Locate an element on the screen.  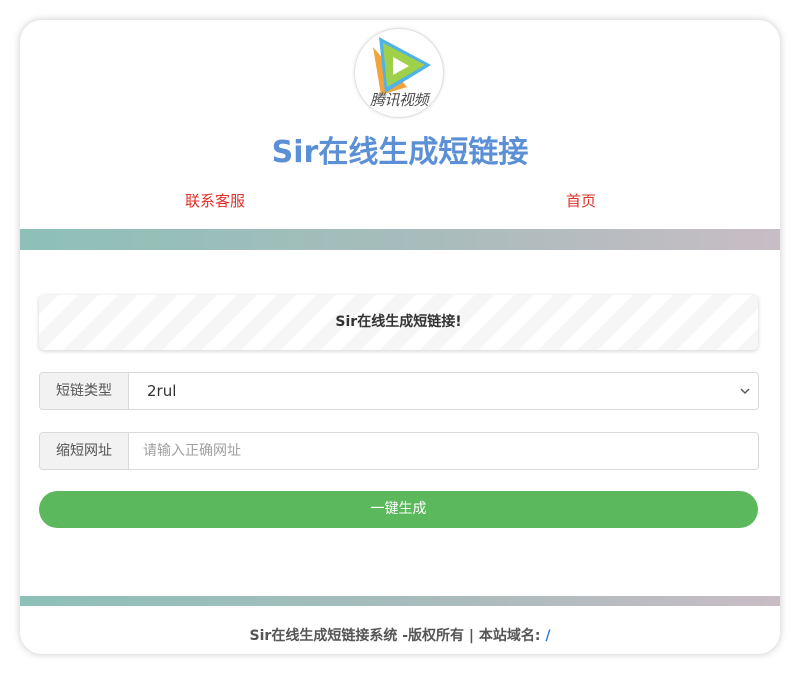
url-input is located at coordinates (443, 451).